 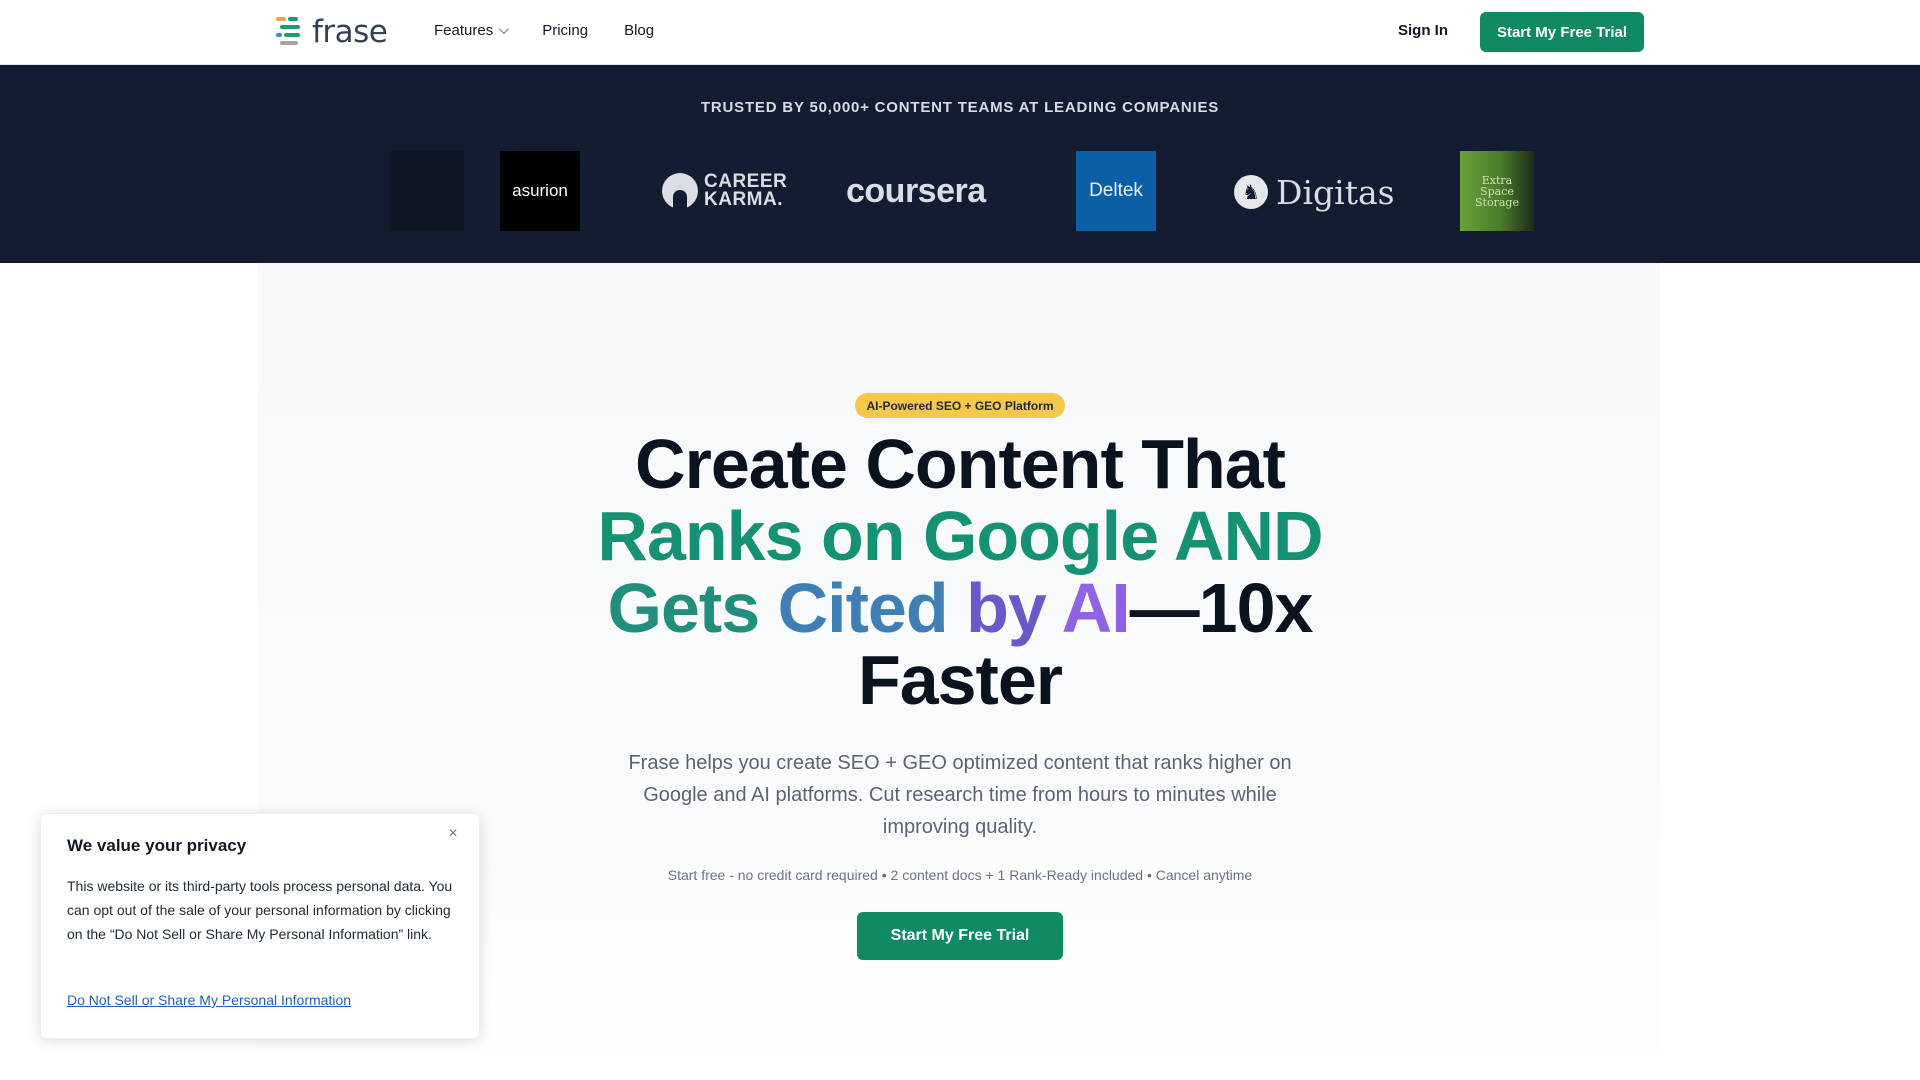 What do you see at coordinates (960, 608) in the screenshot?
I see `headline-line-3: Gets Cited by AI—10x` at bounding box center [960, 608].